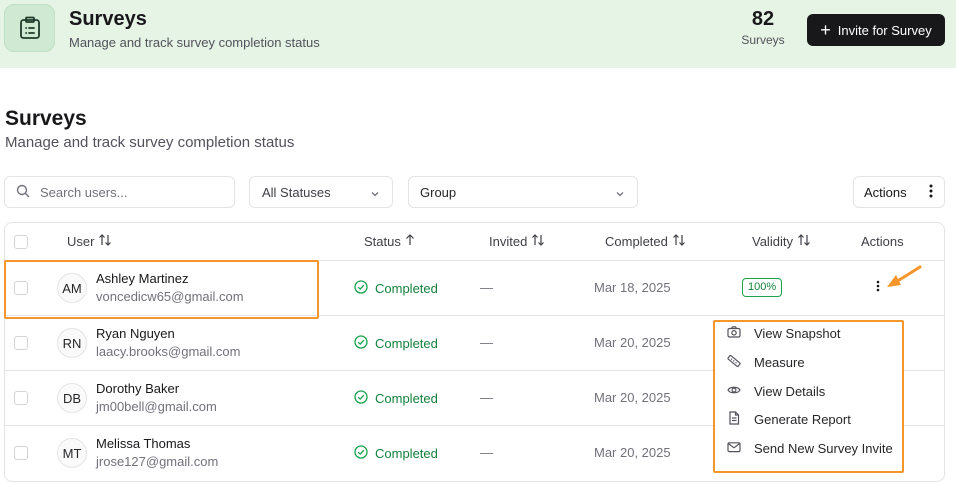 The height and width of the screenshot is (482, 956). I want to click on column-invited: Invited, so click(517, 241).